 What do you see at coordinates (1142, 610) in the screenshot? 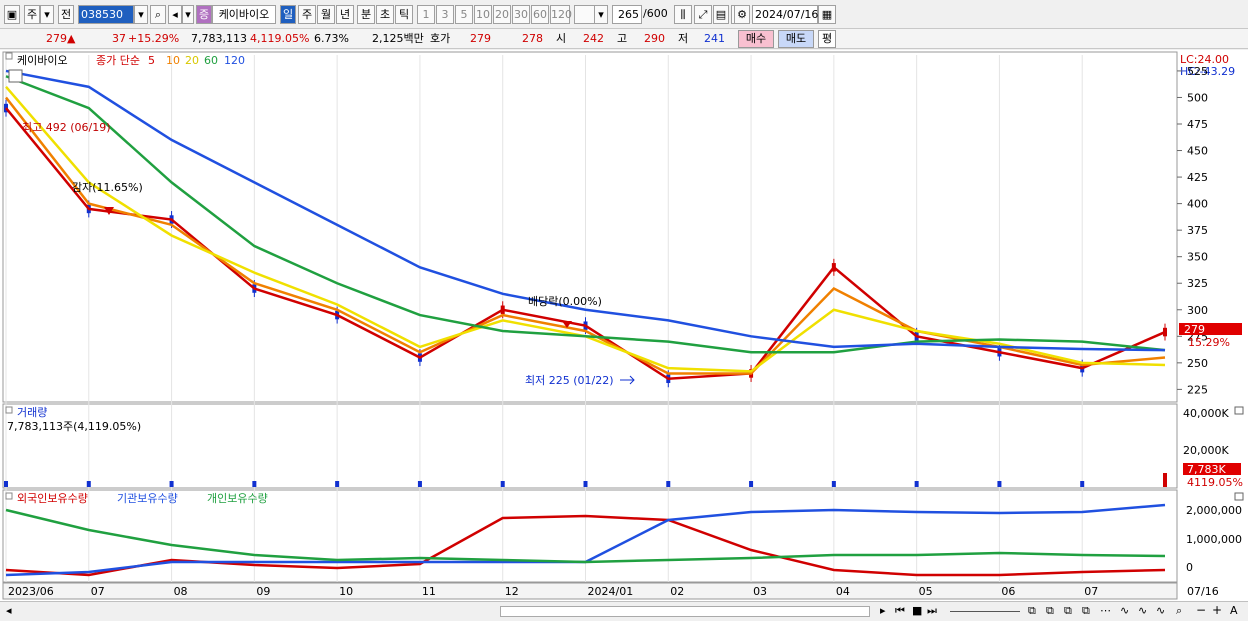
I see `wave-icon-2: ∿` at bounding box center [1142, 610].